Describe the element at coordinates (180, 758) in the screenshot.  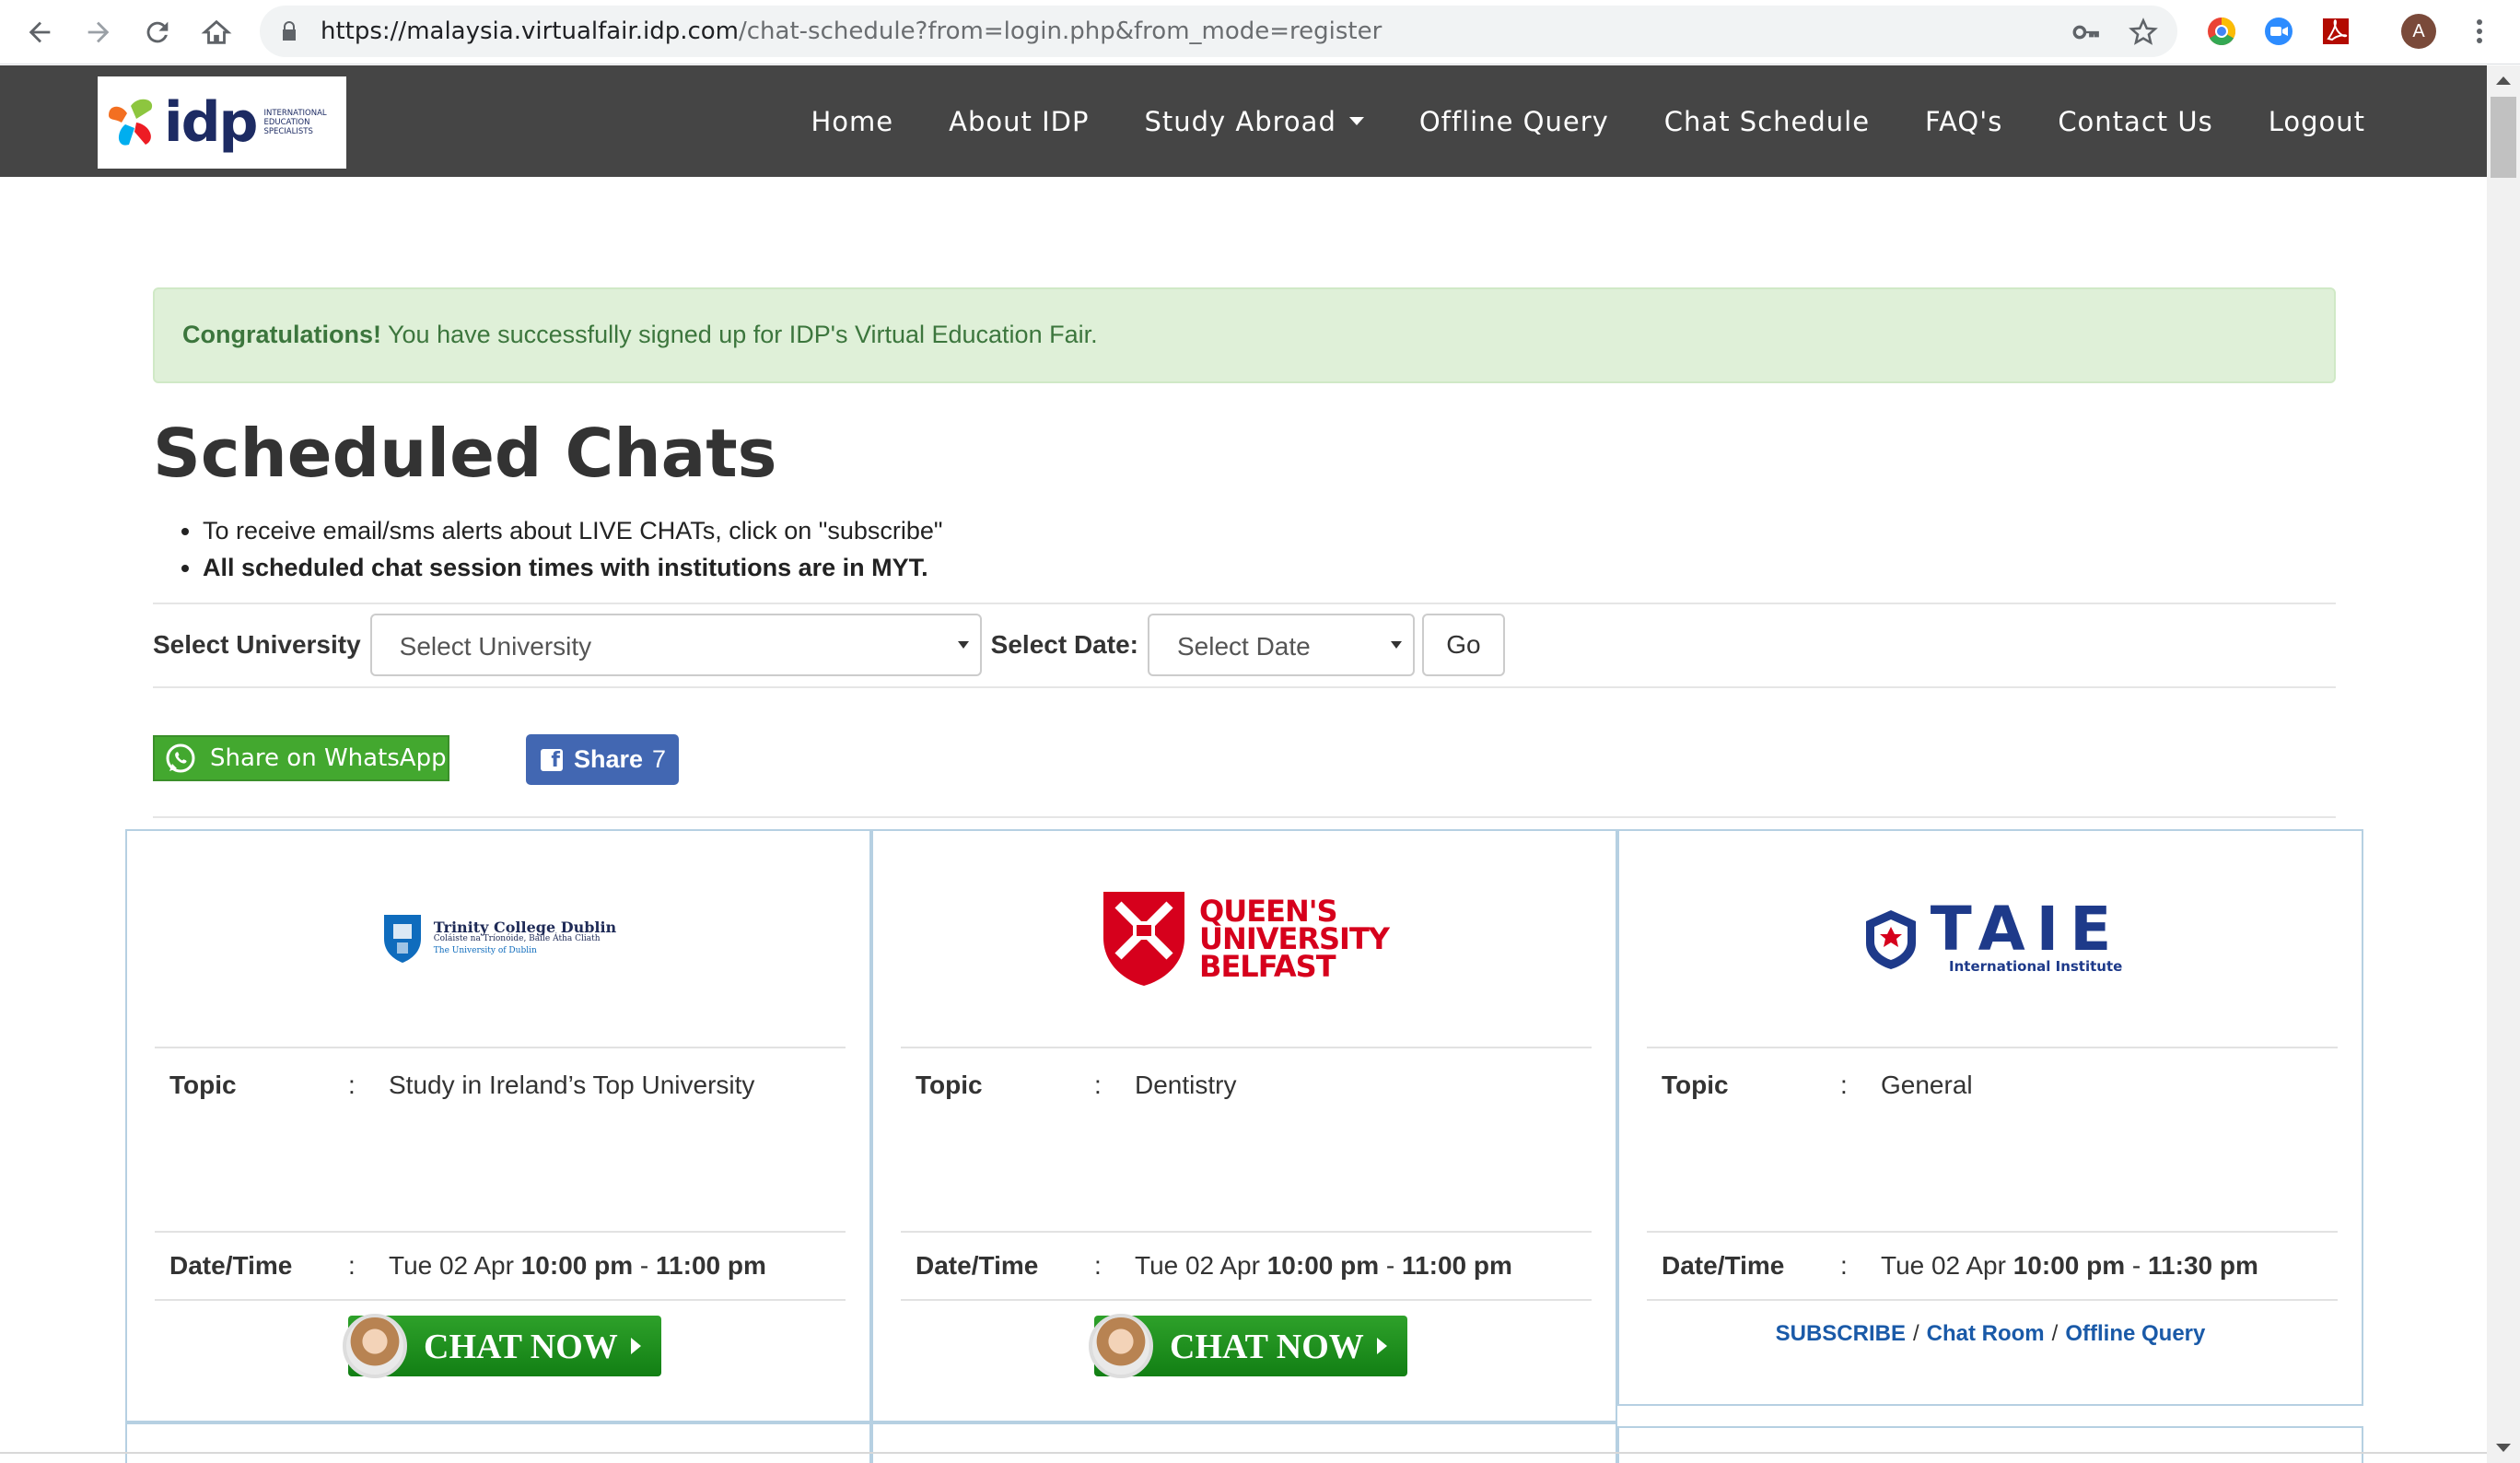
I see `whatsapp-icon` at that location.